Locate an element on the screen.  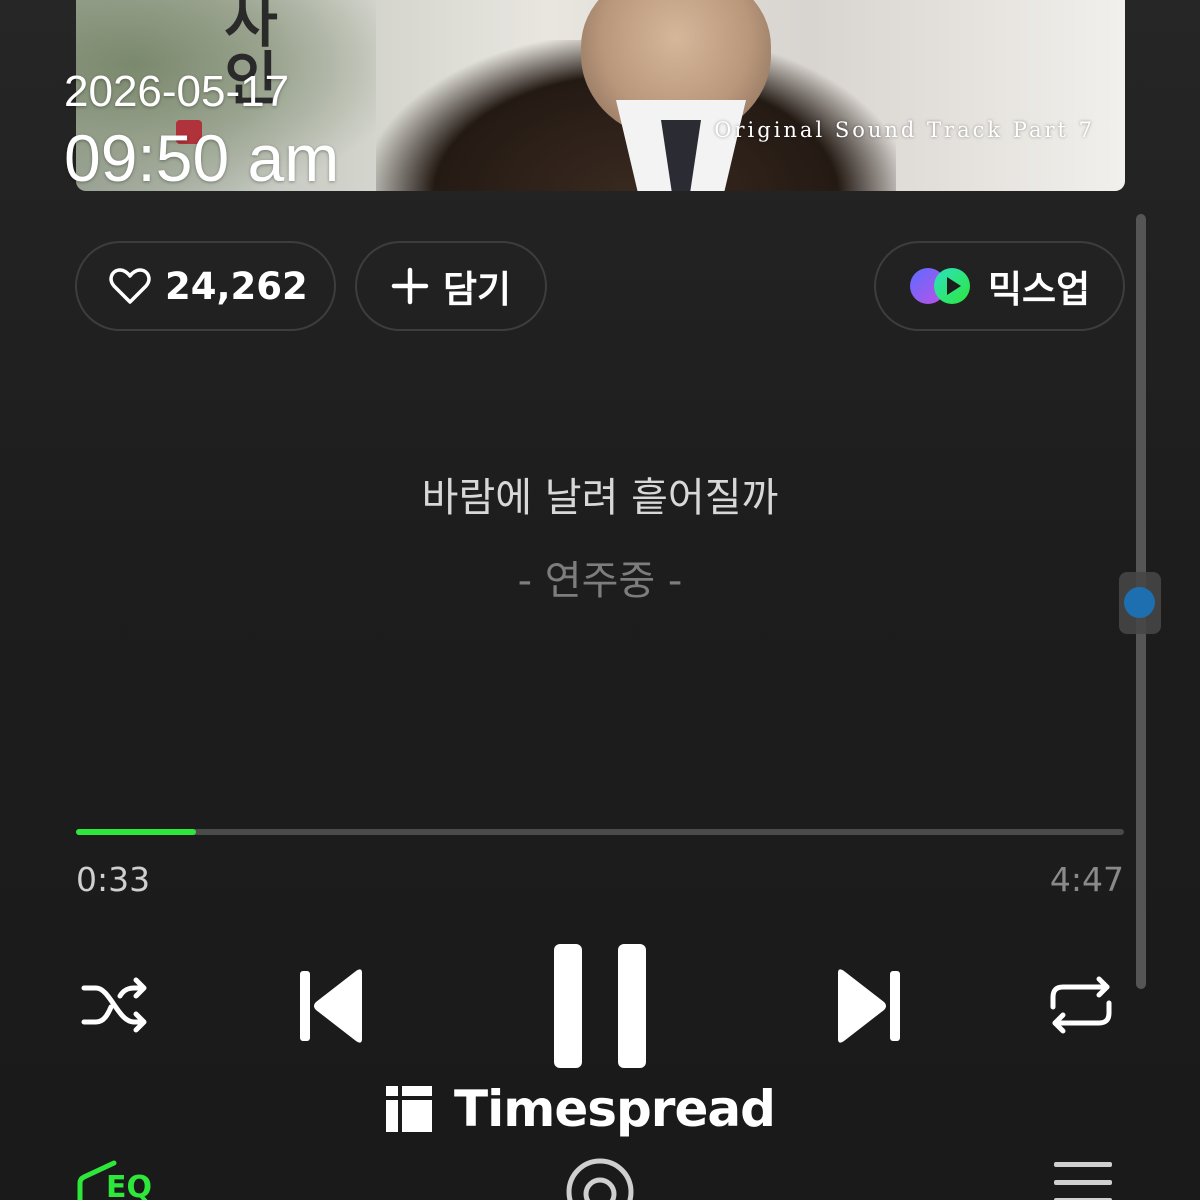
elapsed-time: 0:33 is located at coordinates (113, 879).